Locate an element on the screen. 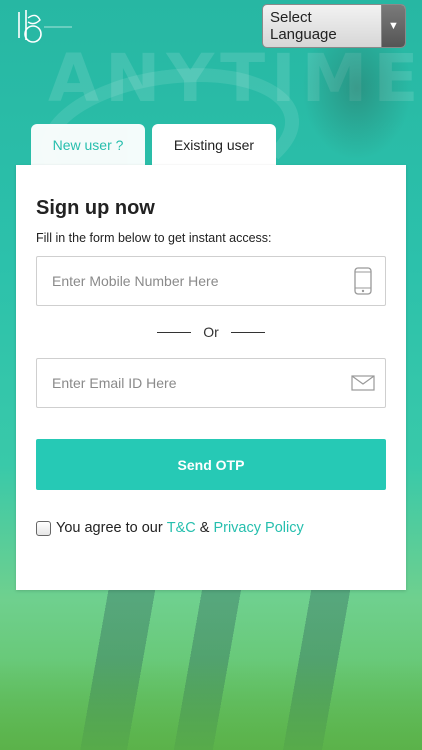 Image resolution: width=422 pixels, height=750 pixels. language-select: Select Language ▼ is located at coordinates (334, 26).